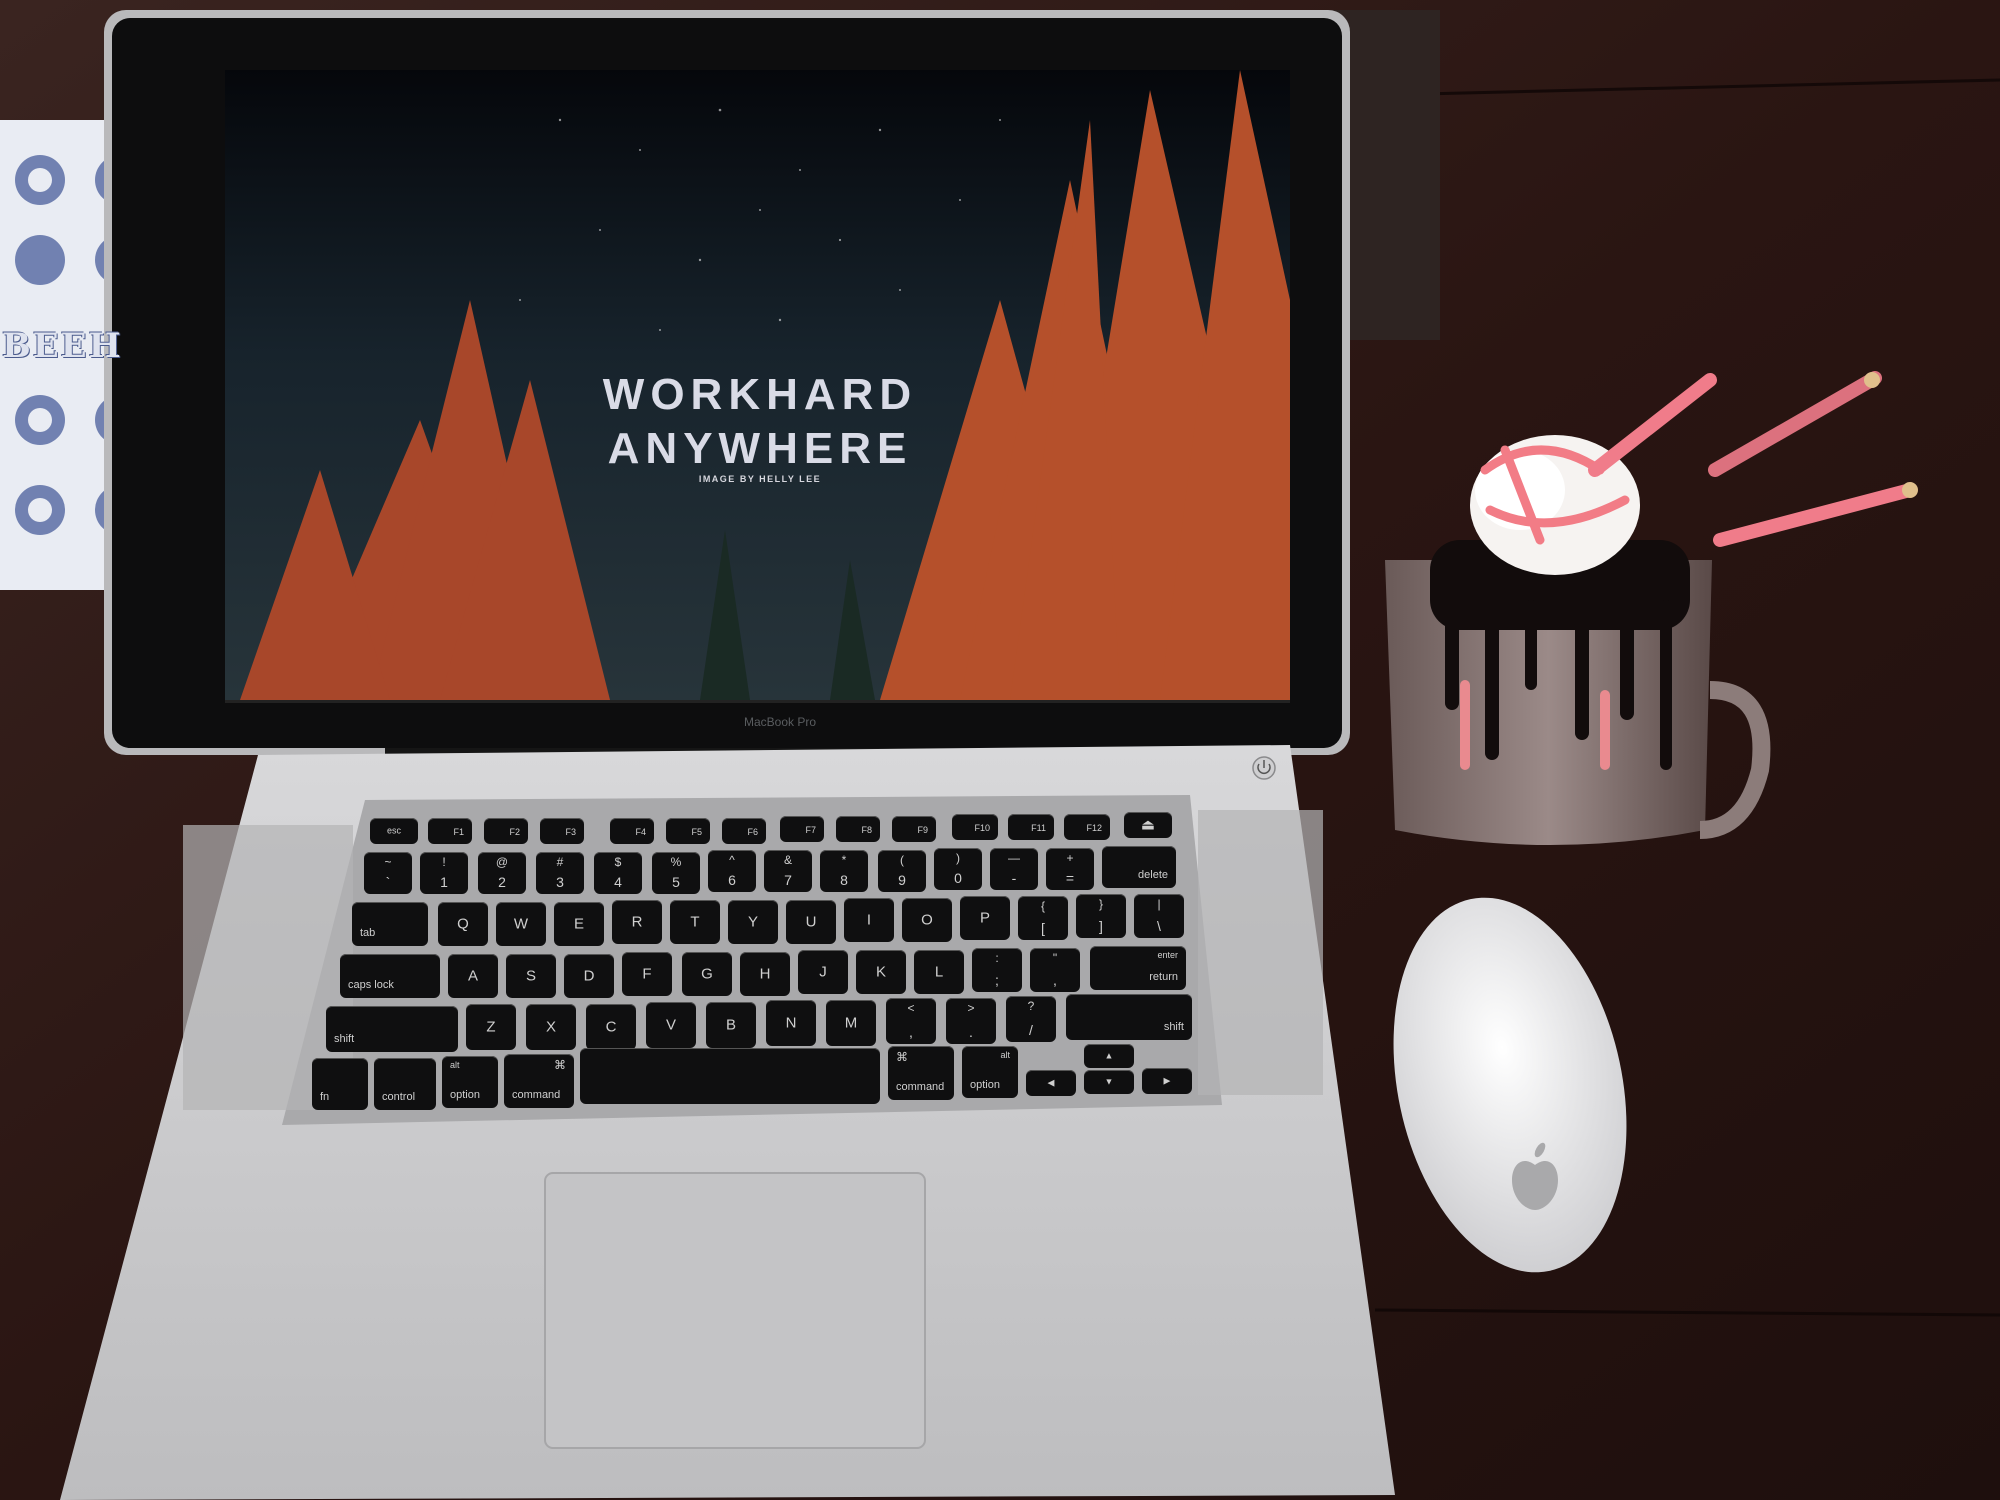 The height and width of the screenshot is (1500, 2000). I want to click on up-arrow-icon: ▲, so click(1109, 1055).